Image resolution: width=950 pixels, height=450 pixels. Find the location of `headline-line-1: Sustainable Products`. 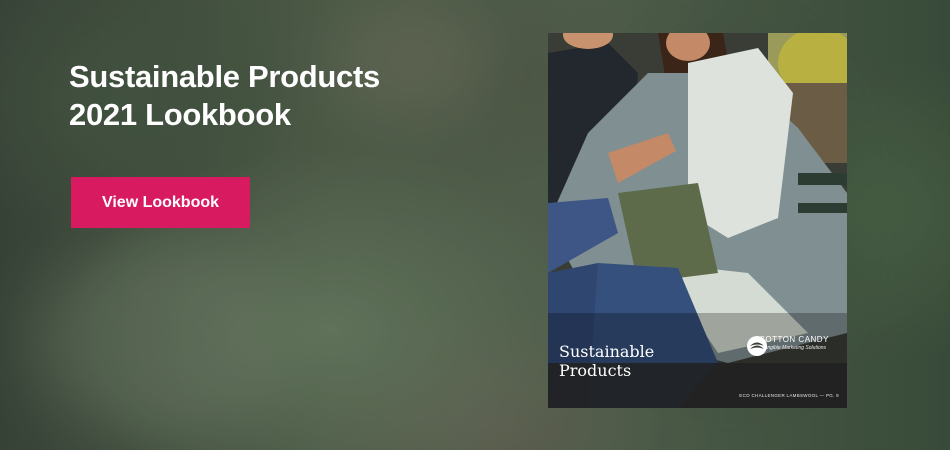

headline-line-1: Sustainable Products is located at coordinates (224, 76).